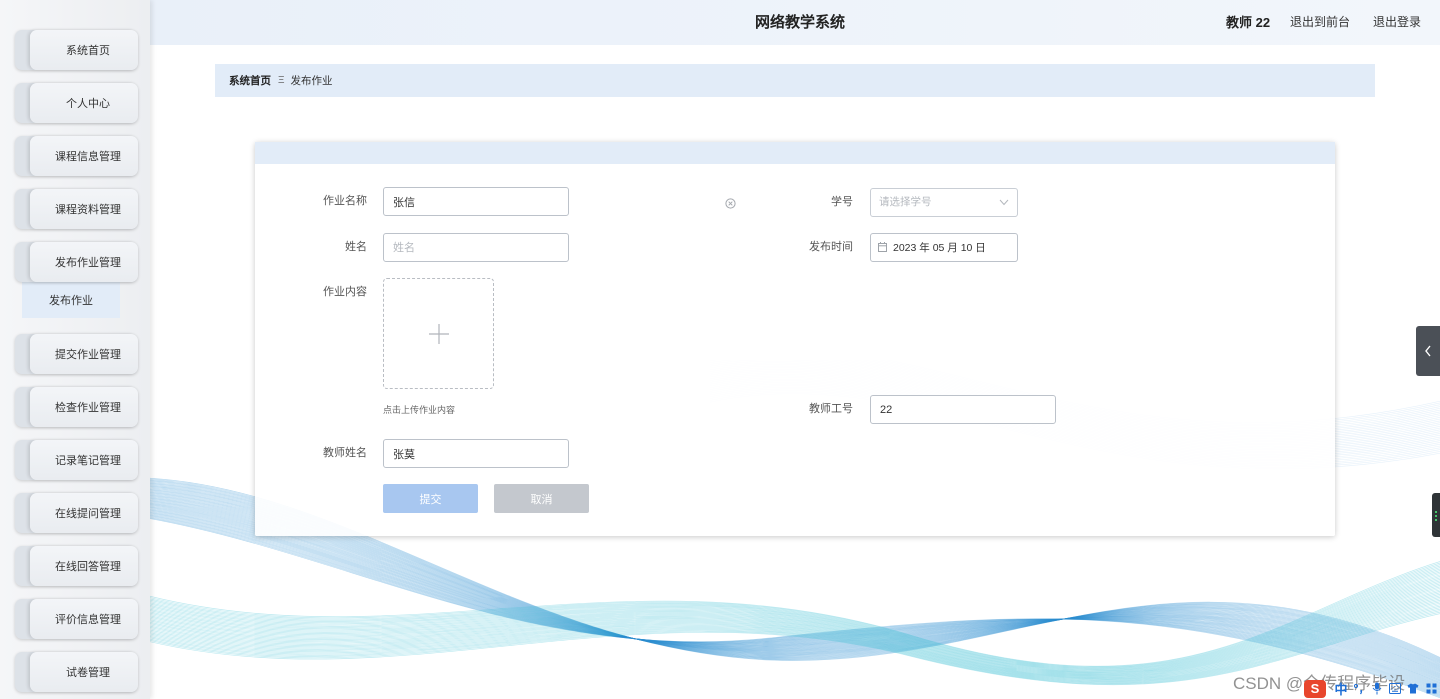 The image size is (1440, 699). I want to click on submit-button: 提交, so click(430, 498).